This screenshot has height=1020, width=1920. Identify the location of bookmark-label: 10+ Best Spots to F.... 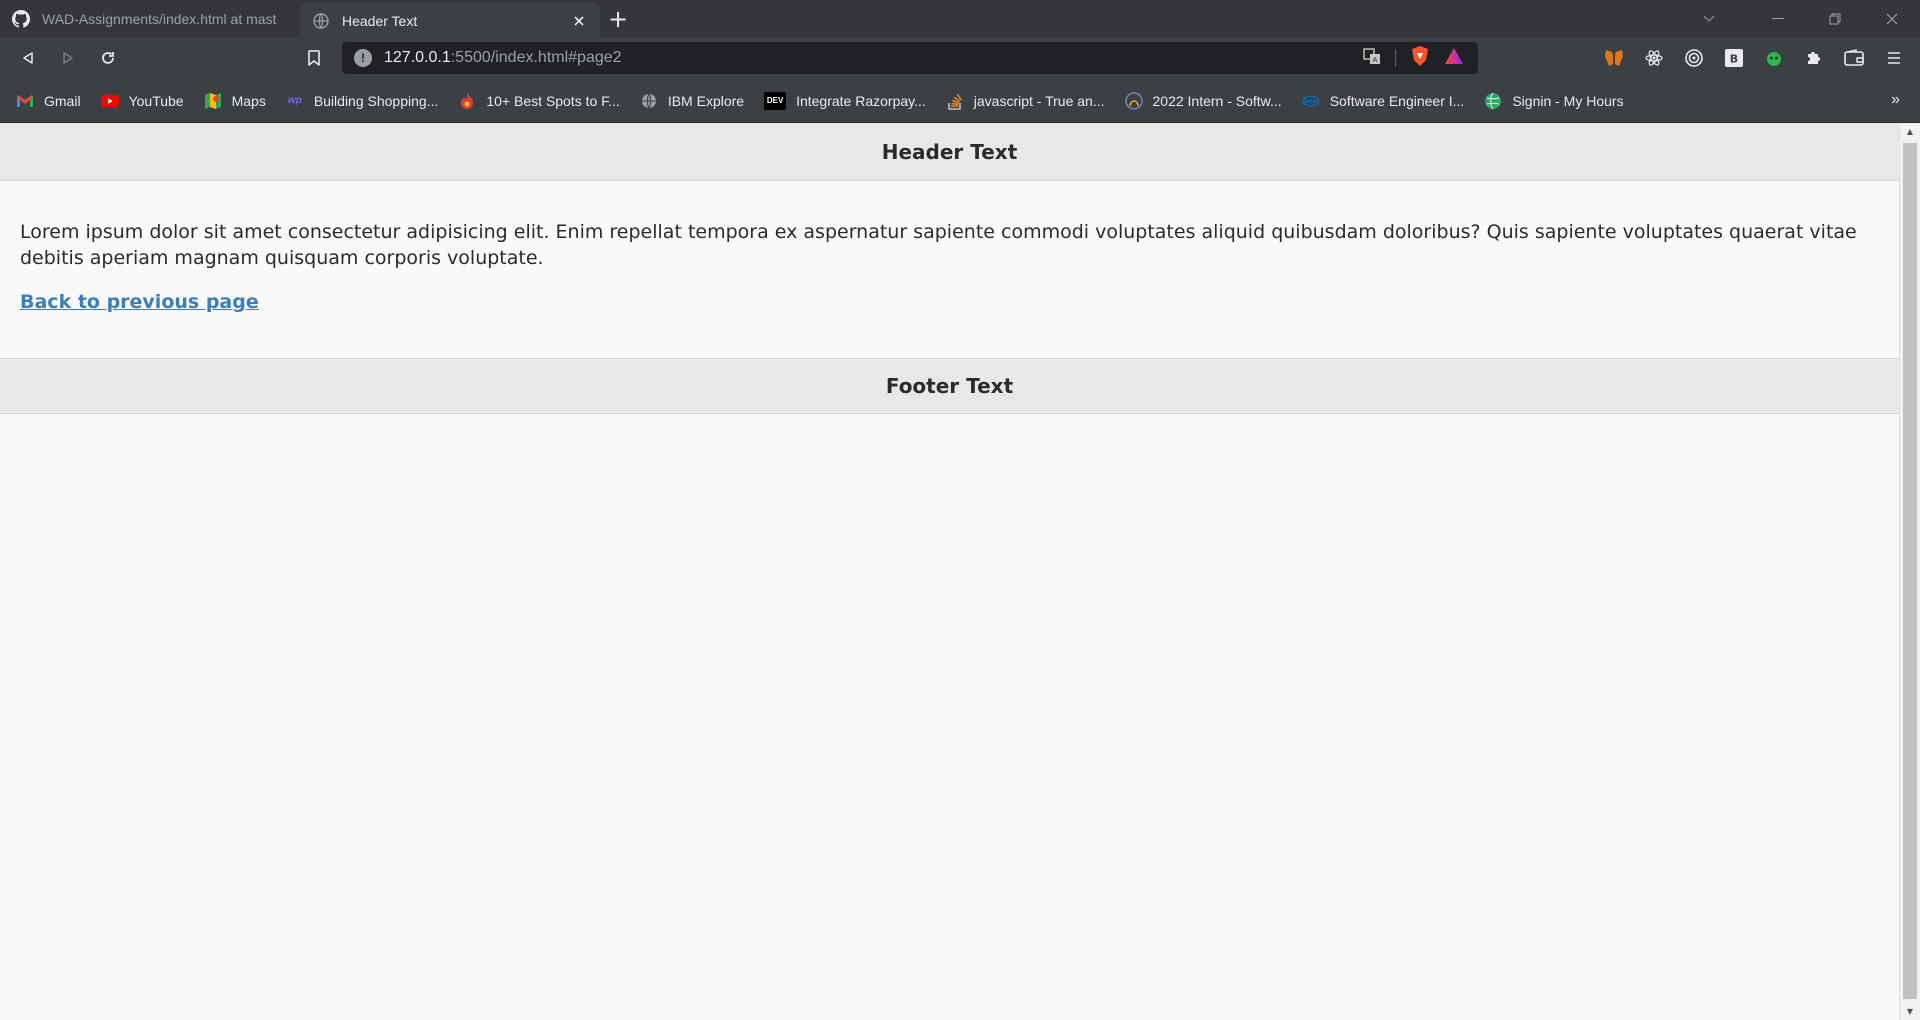
(553, 100).